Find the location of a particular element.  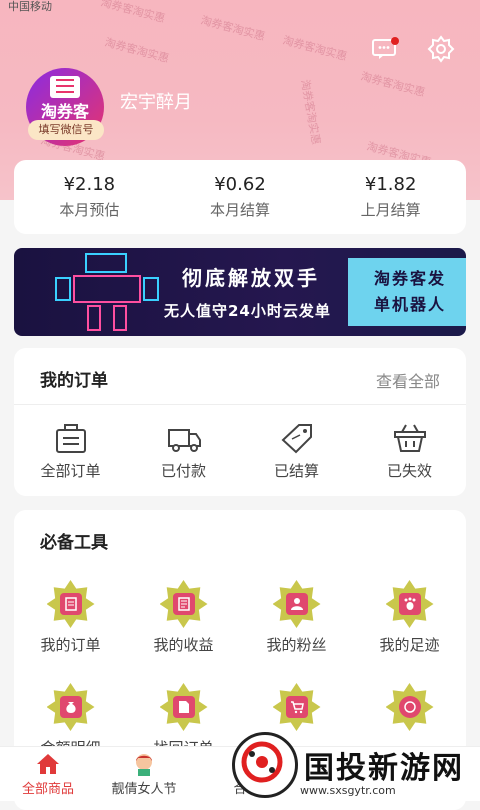

username: 宏宇醉月 is located at coordinates (156, 102).